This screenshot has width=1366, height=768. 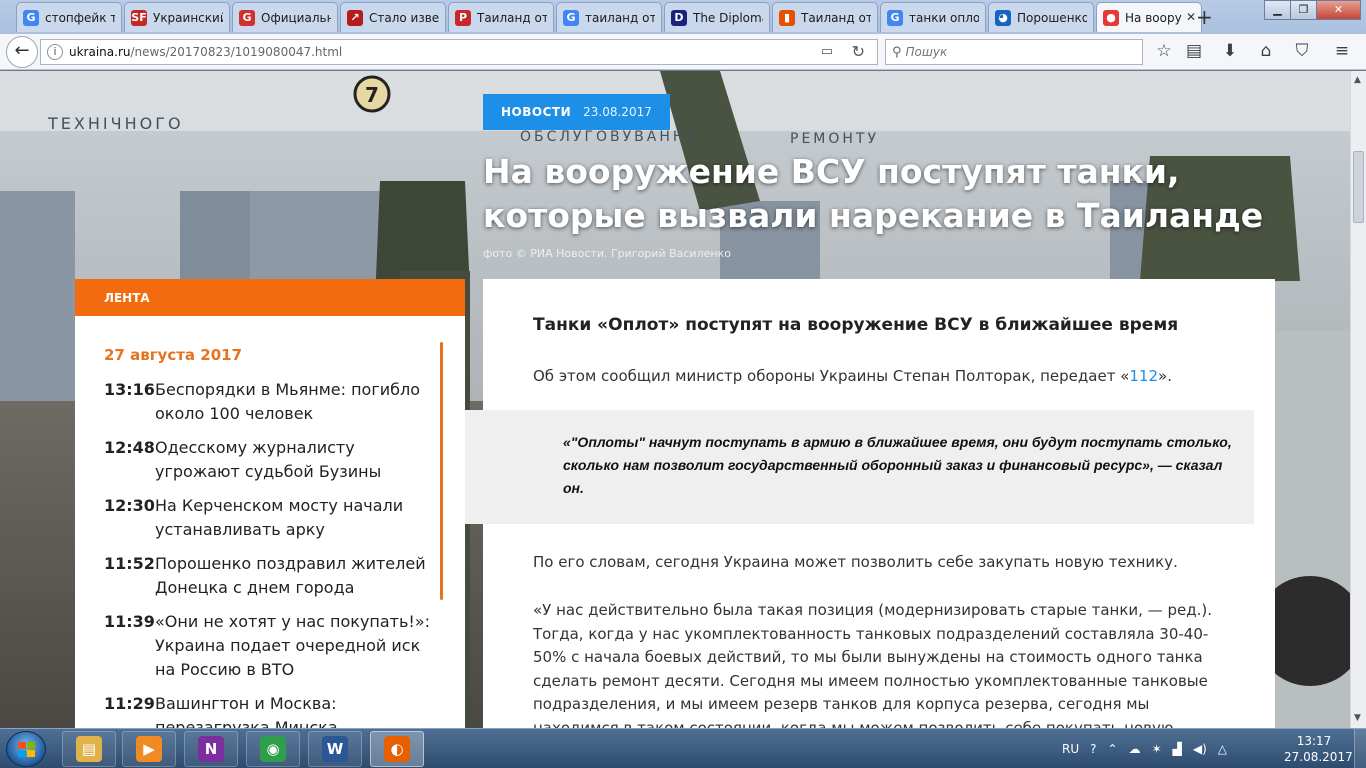 What do you see at coordinates (1357, 80) in the screenshot?
I see `scroll-up-icon: ▲` at bounding box center [1357, 80].